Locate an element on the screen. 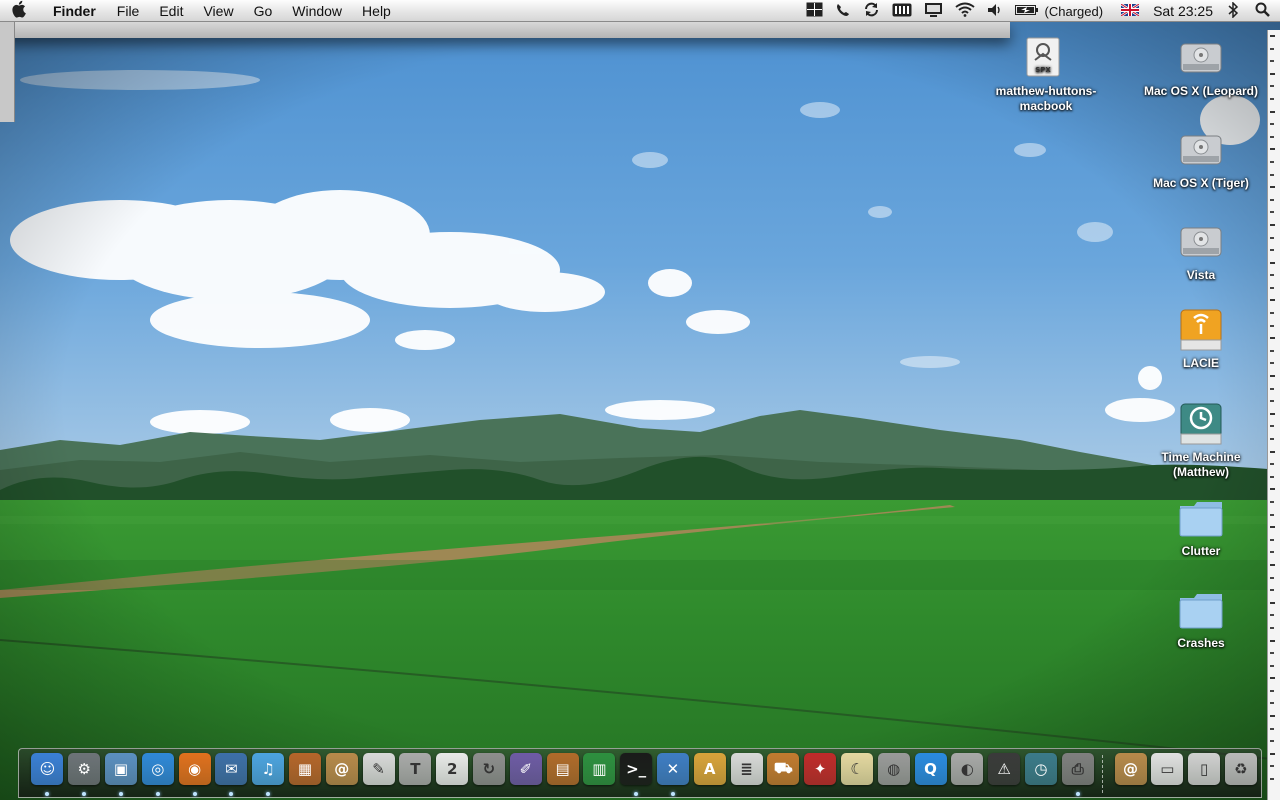 This screenshot has height=800, width=1280. dock-downloads-stack: ▯ is located at coordinates (1204, 773).